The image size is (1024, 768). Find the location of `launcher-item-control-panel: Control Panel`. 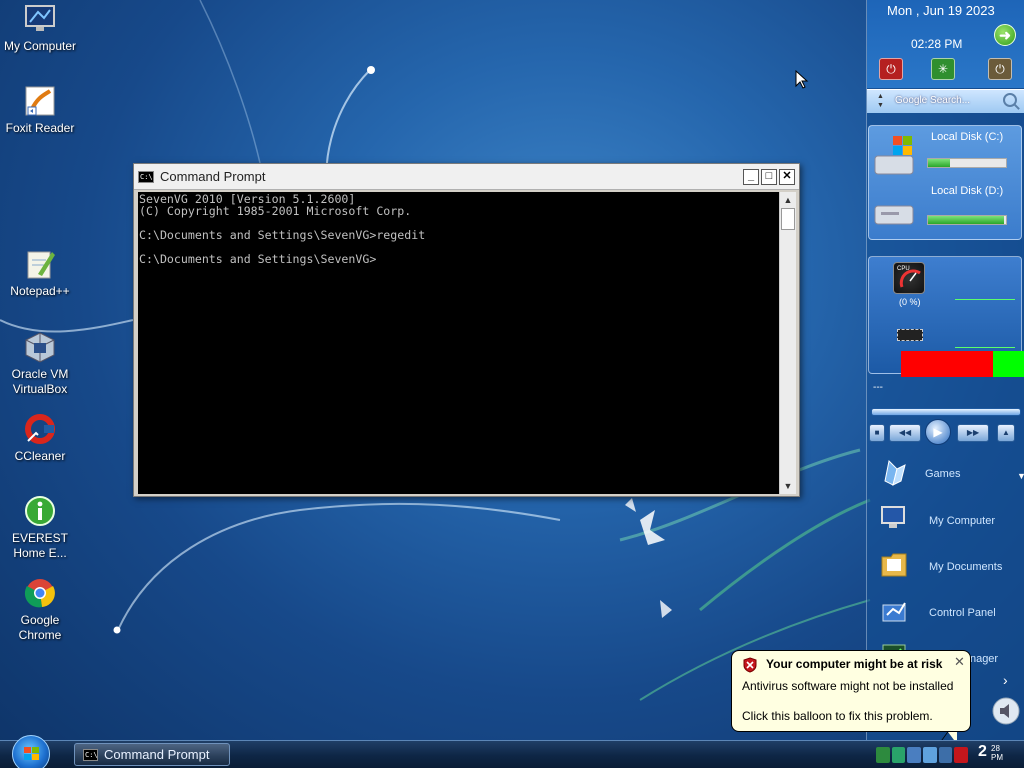

launcher-item-control-panel: Control Panel is located at coordinates (949, 613).